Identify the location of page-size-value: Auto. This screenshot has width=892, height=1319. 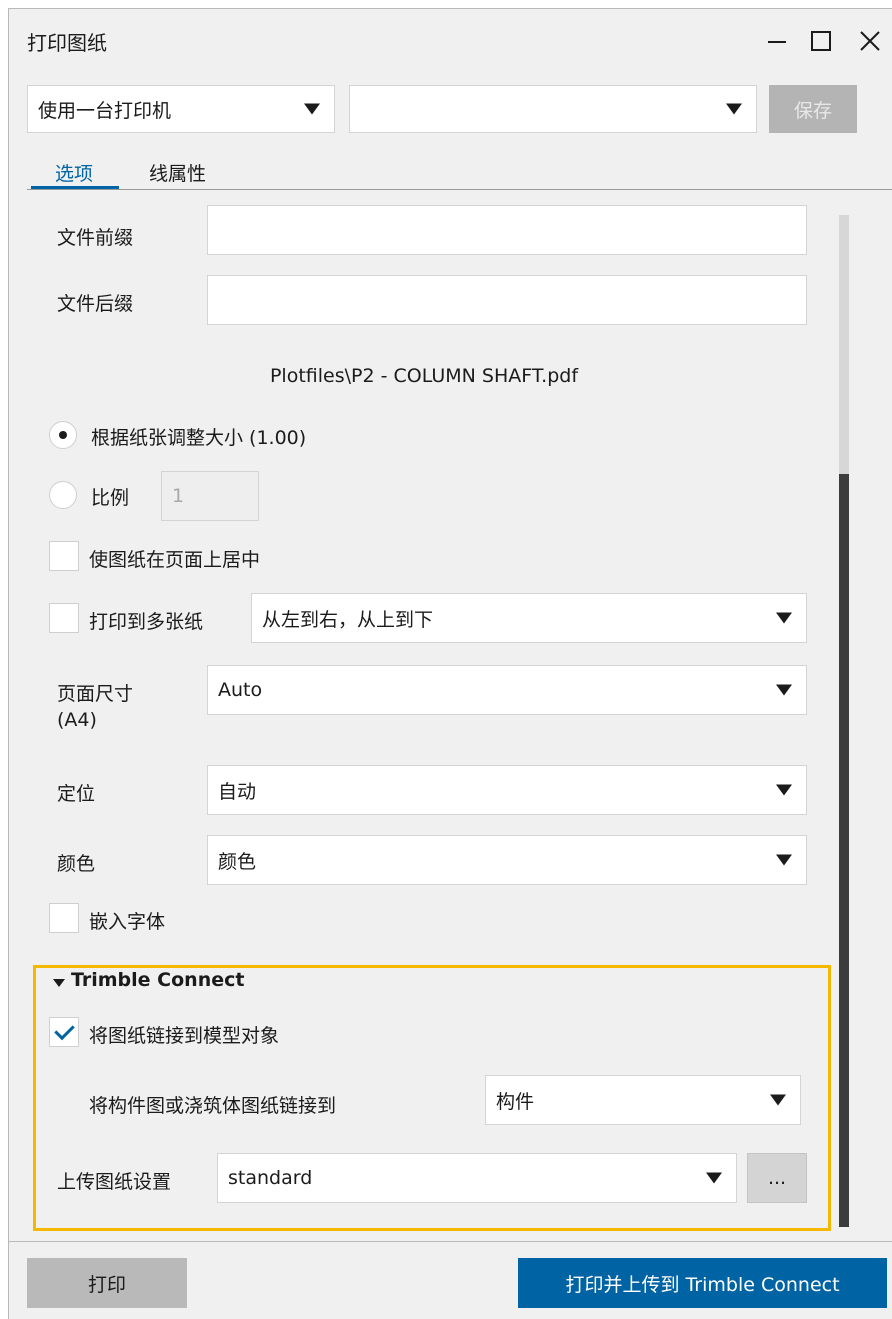
(240, 690).